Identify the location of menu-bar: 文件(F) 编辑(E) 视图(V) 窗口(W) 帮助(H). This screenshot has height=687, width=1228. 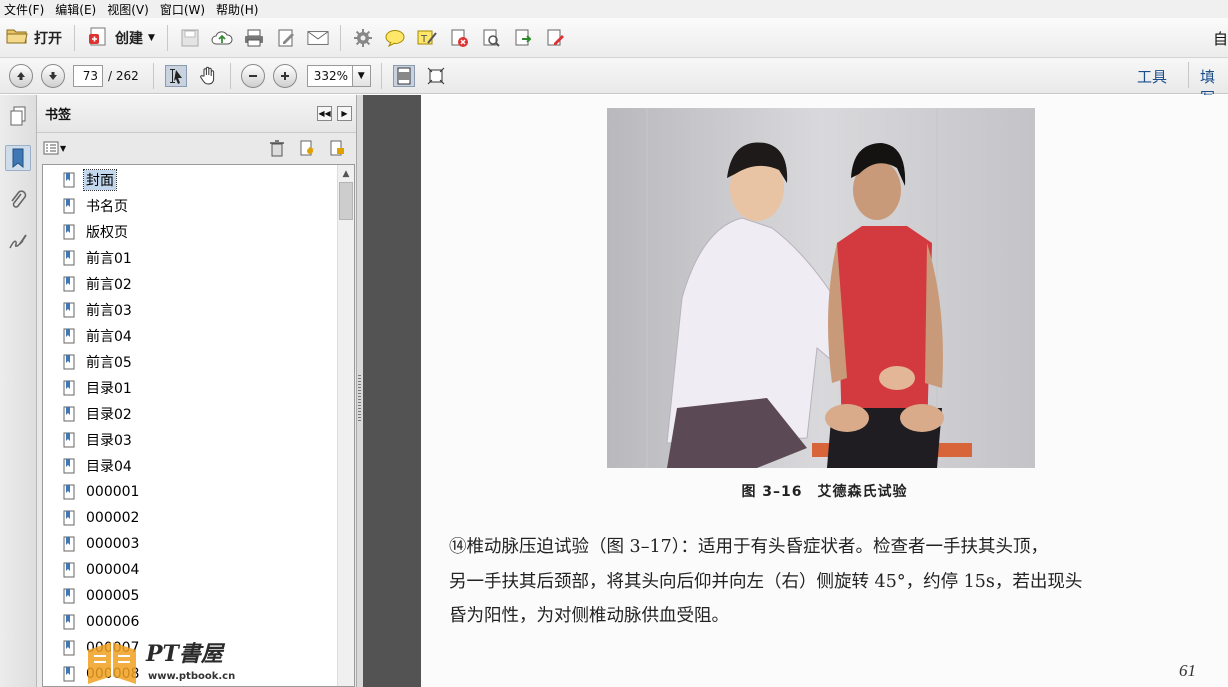
(614, 9).